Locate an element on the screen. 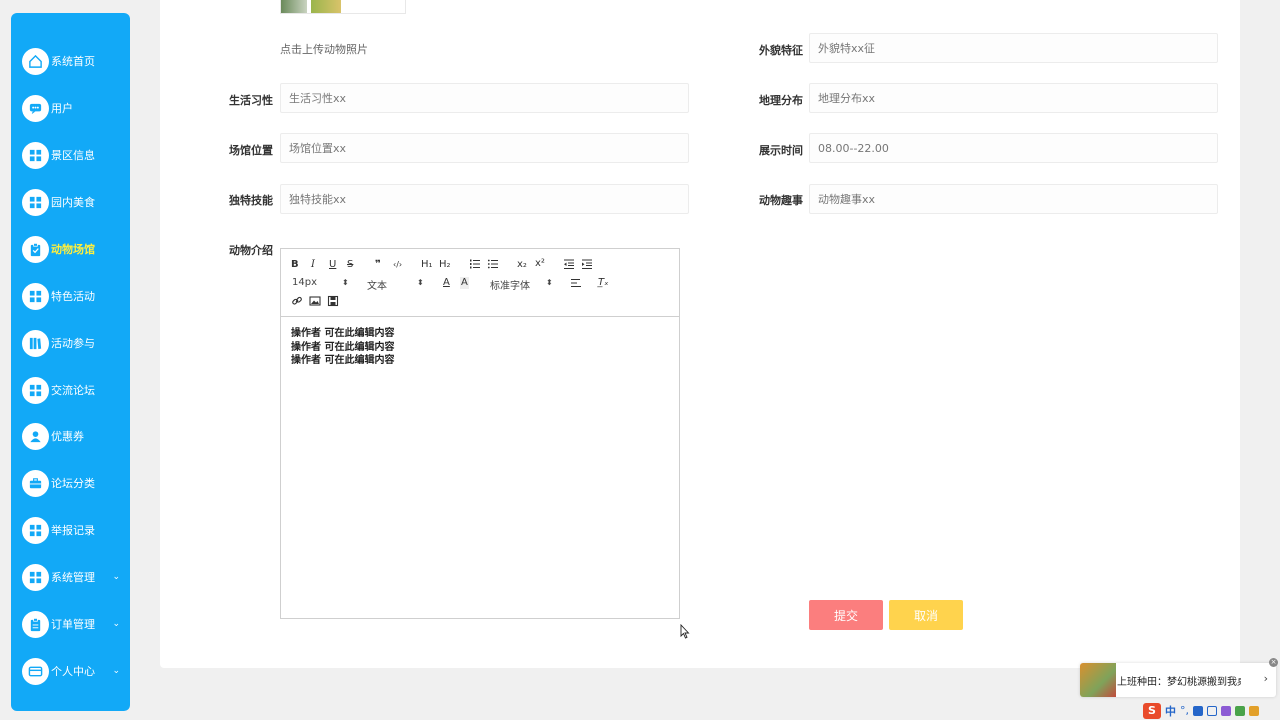 The height and width of the screenshot is (720, 1280). show-time-label: 展示时间 is located at coordinates (781, 150).